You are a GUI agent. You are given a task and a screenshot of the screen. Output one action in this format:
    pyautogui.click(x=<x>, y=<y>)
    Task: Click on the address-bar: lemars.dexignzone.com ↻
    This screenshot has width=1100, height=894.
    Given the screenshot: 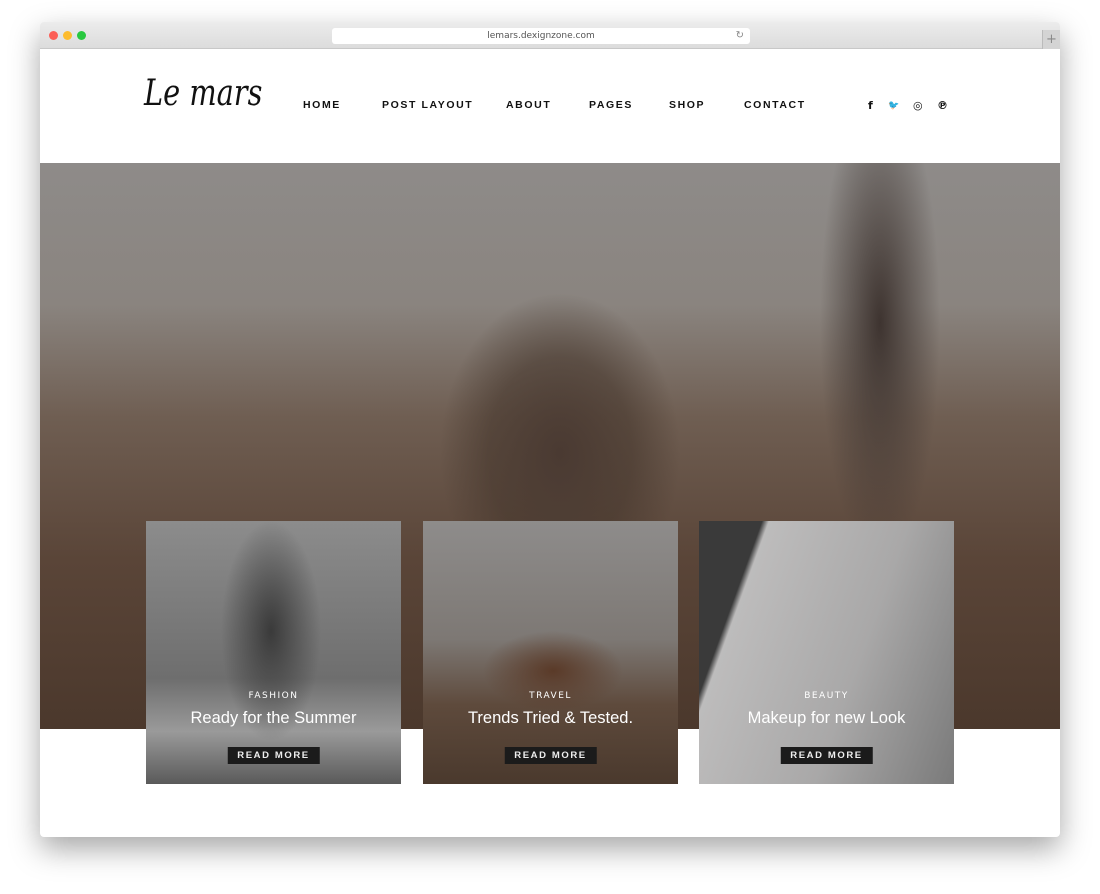 What is the action you would take?
    pyautogui.click(x=541, y=36)
    